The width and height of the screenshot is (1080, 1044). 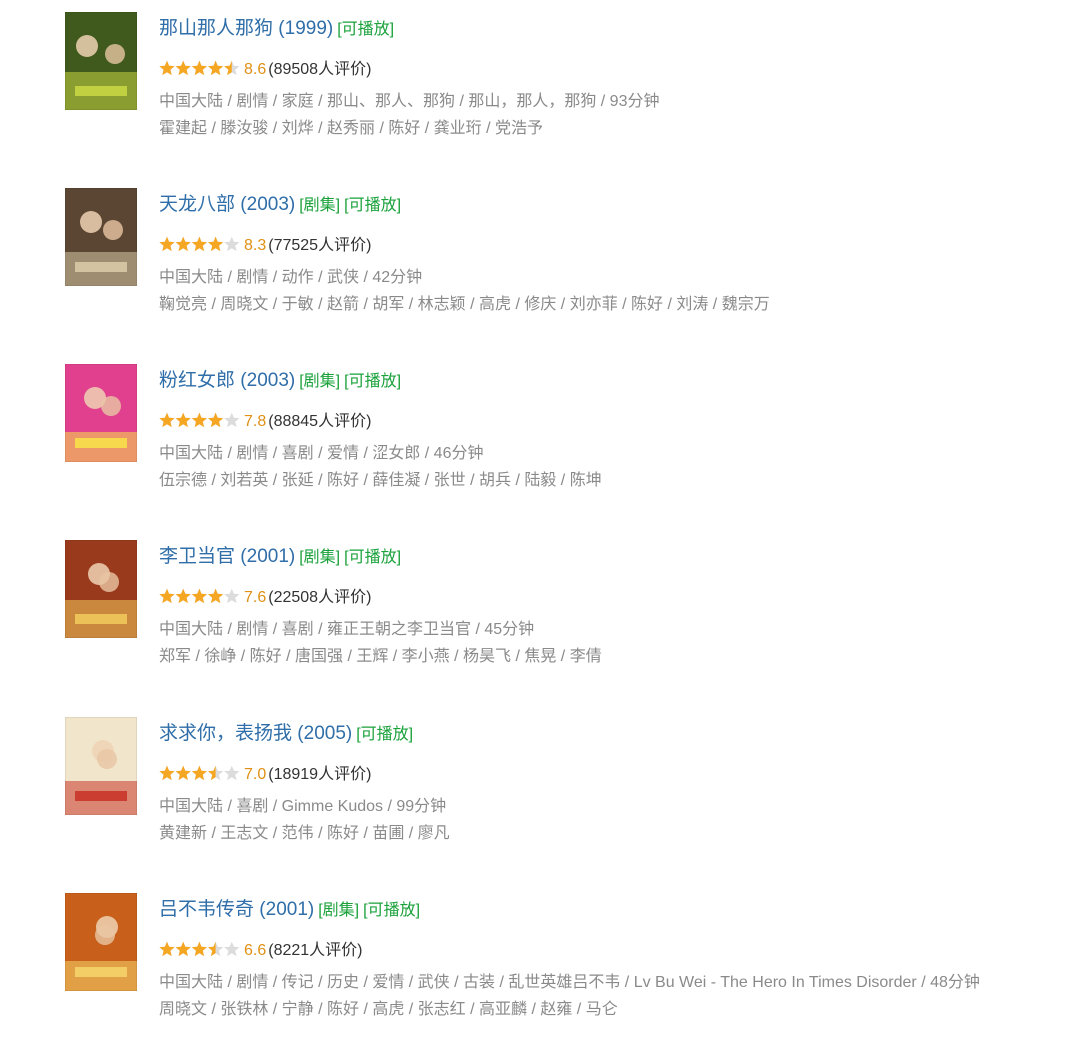 I want to click on movie-rating-row: 6.6 (8221人评价), so click(x=261, y=951).